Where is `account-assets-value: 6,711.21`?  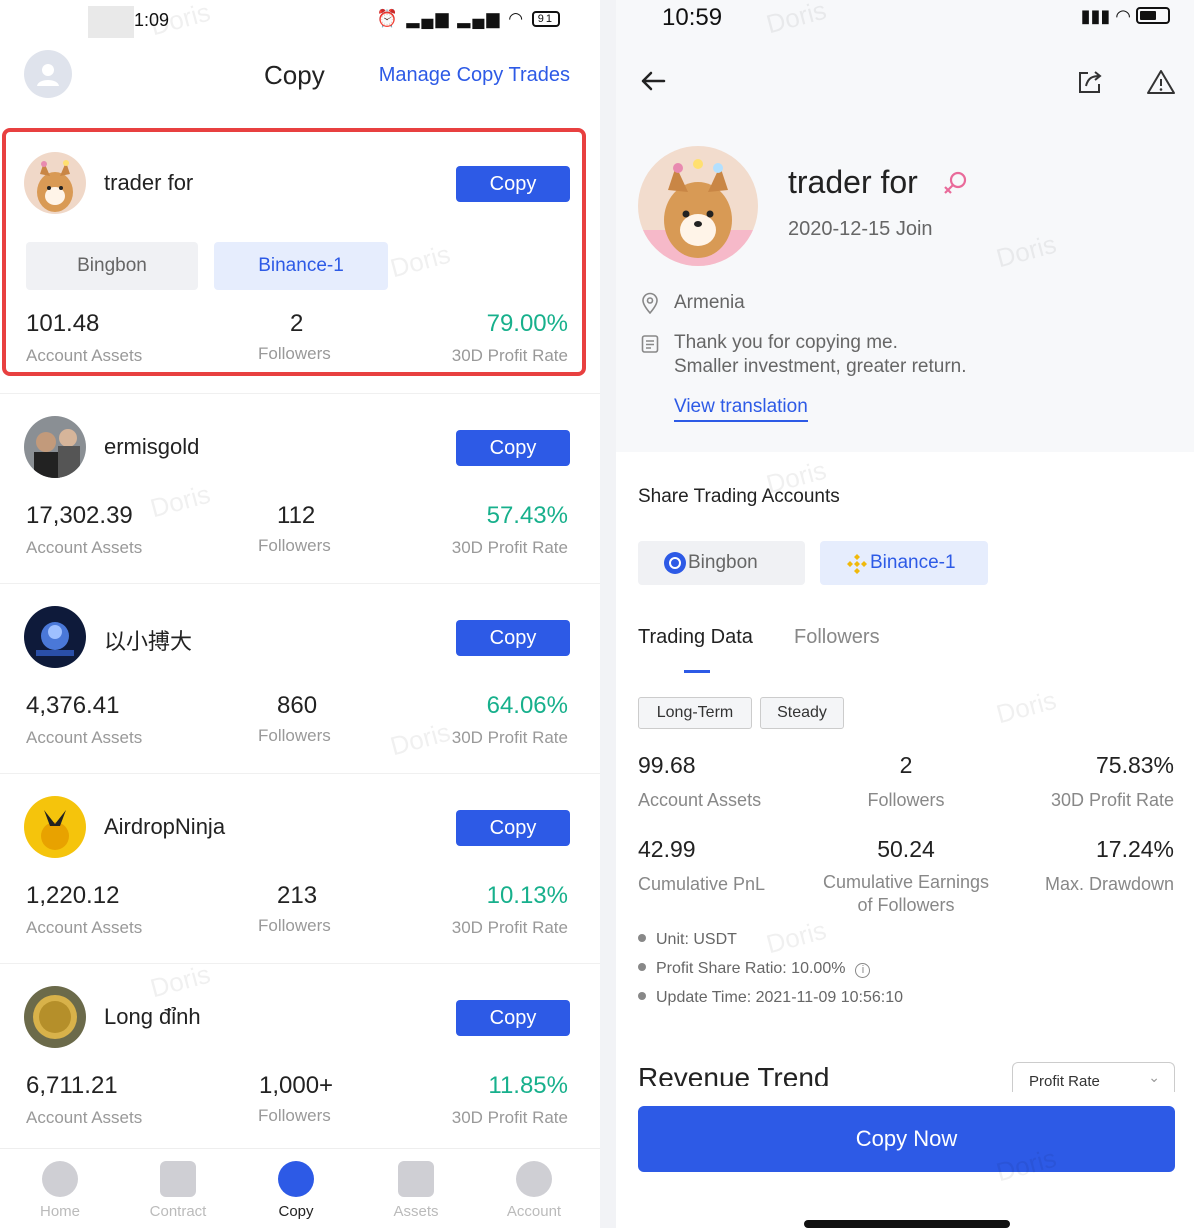
account-assets-value: 6,711.21 is located at coordinates (72, 1085).